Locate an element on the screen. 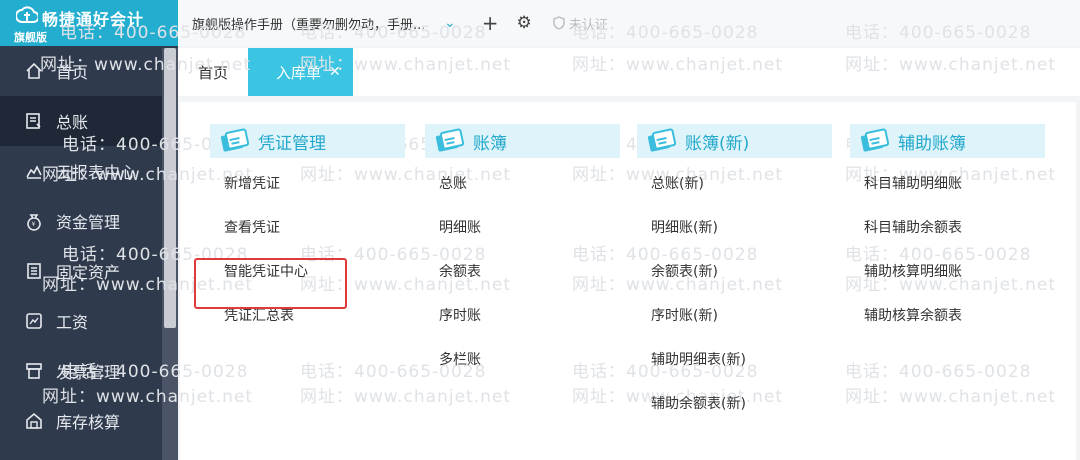 This screenshot has width=1080, height=460. menu-item-new-voucher: 新增凭证 is located at coordinates (307, 184).